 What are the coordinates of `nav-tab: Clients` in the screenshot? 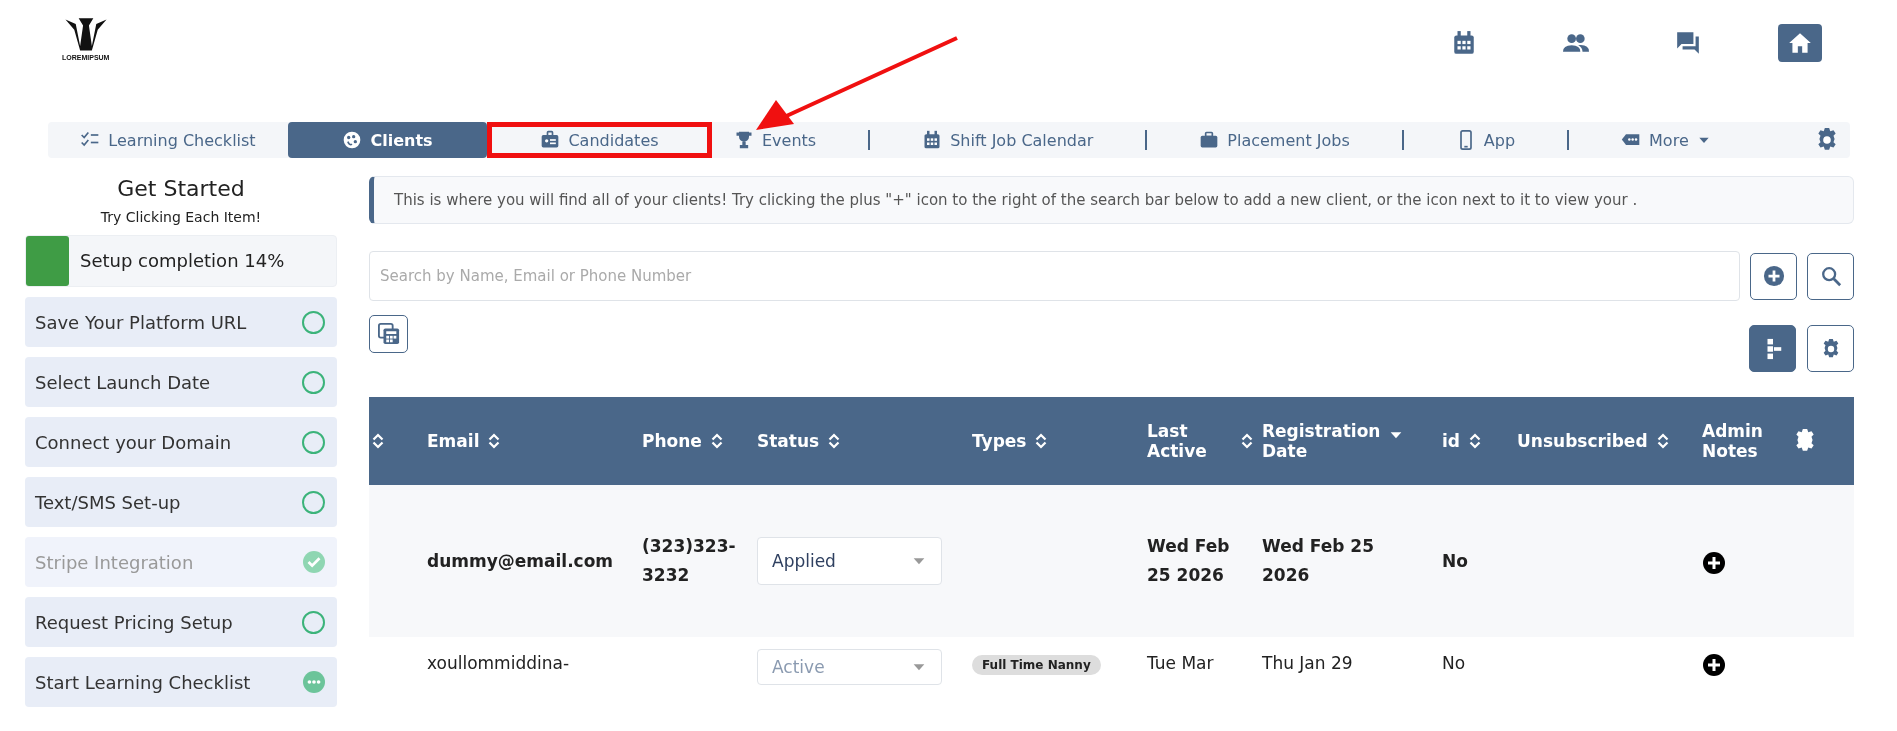 It's located at (387, 140).